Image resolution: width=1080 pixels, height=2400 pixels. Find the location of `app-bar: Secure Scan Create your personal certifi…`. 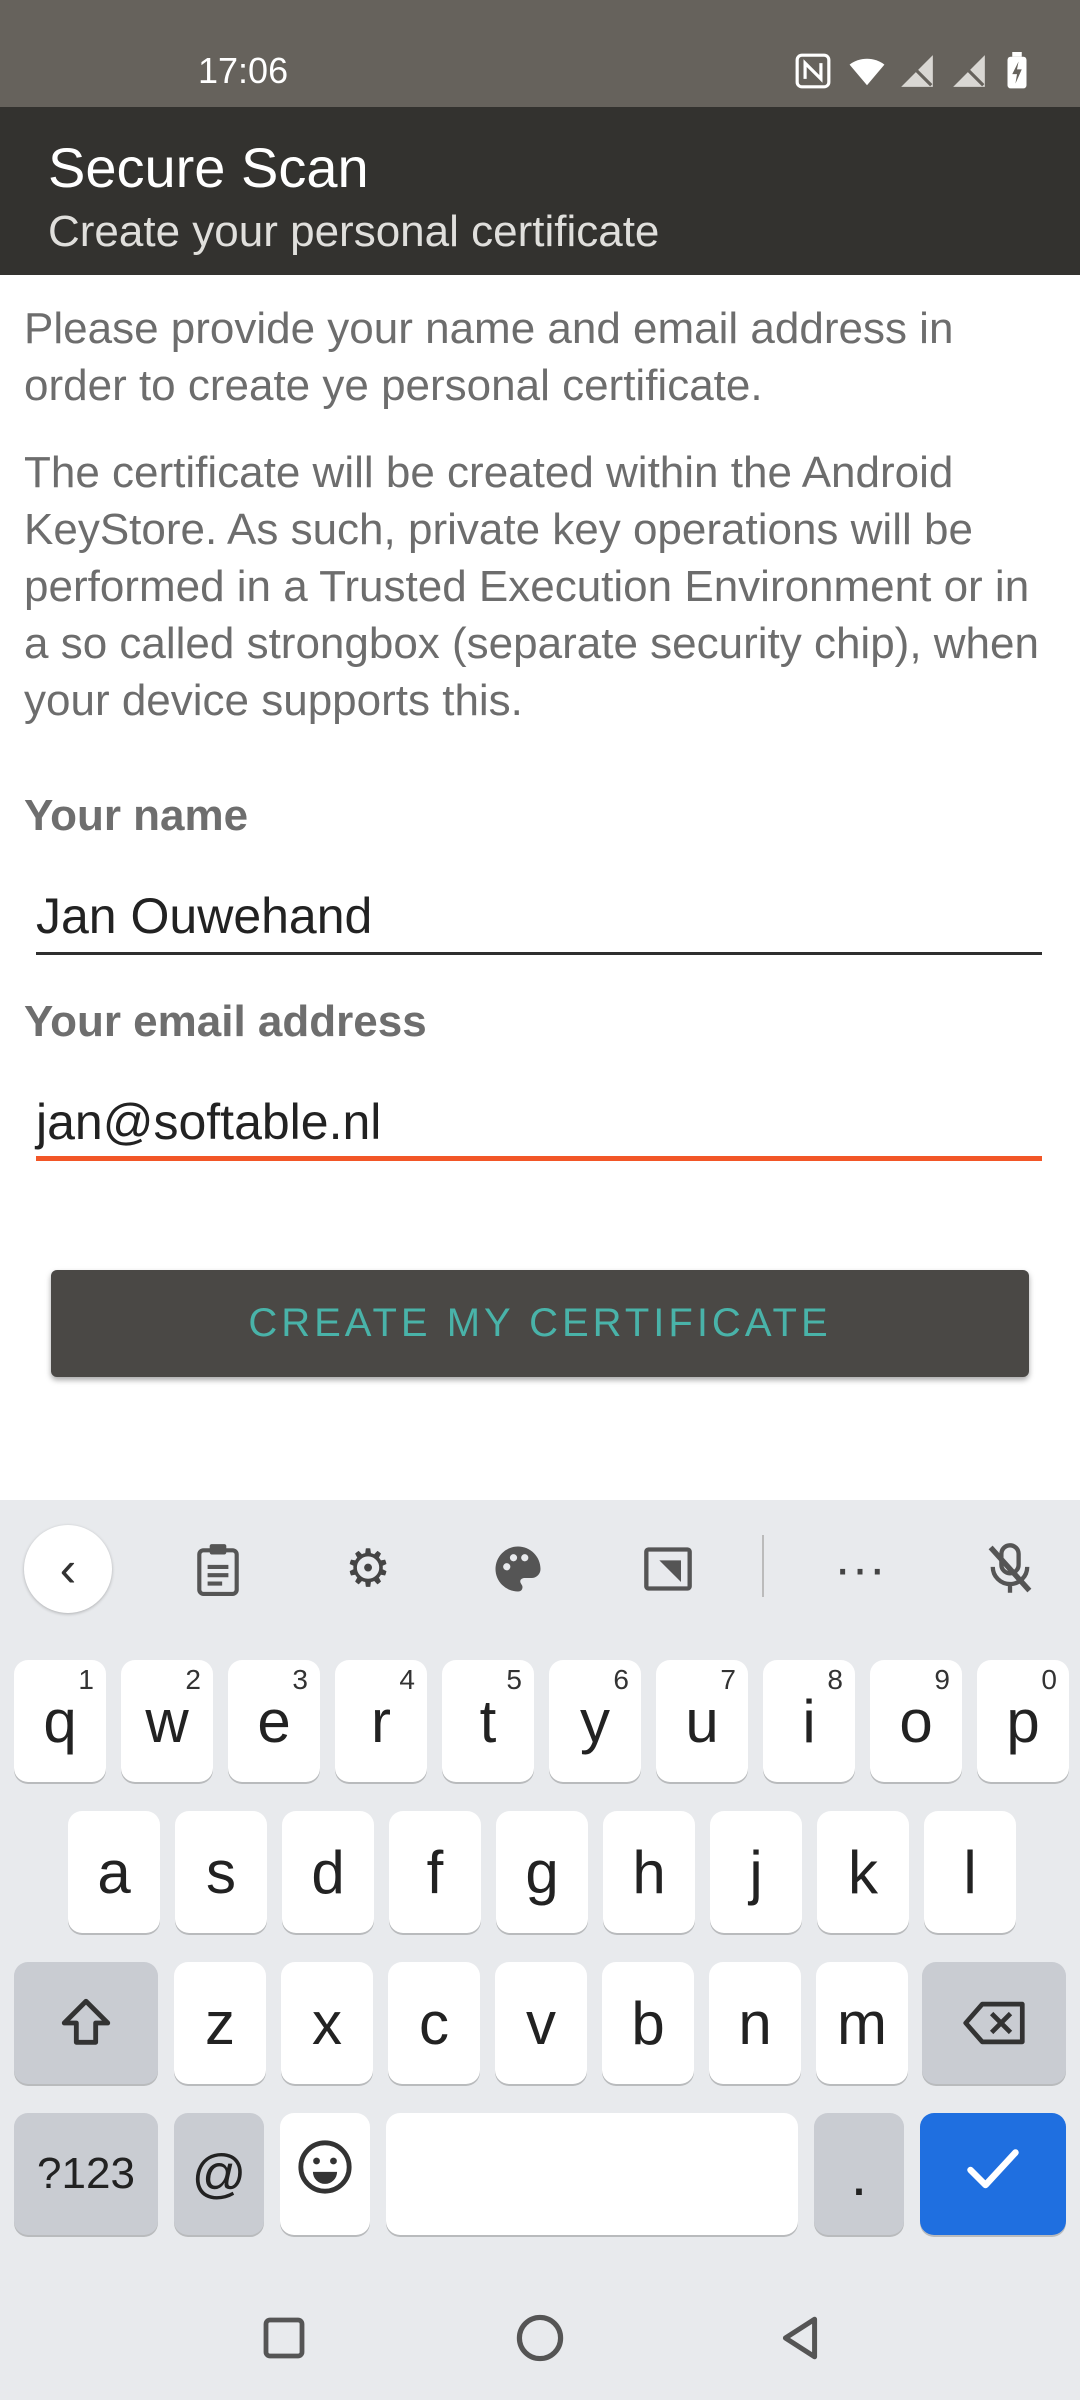

app-bar: Secure Scan Create your personal certifi… is located at coordinates (540, 191).